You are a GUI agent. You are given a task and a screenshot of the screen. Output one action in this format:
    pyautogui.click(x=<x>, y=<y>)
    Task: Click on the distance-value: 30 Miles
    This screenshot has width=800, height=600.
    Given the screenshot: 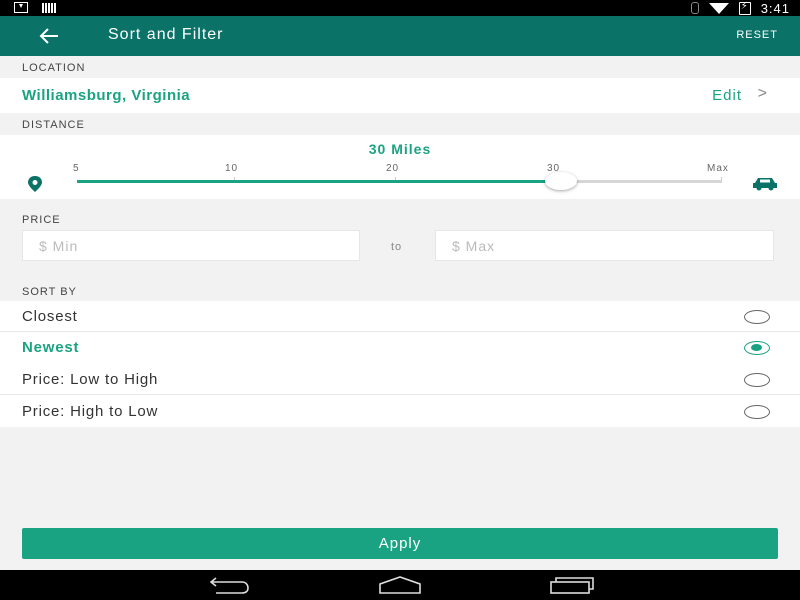 What is the action you would take?
    pyautogui.click(x=400, y=149)
    